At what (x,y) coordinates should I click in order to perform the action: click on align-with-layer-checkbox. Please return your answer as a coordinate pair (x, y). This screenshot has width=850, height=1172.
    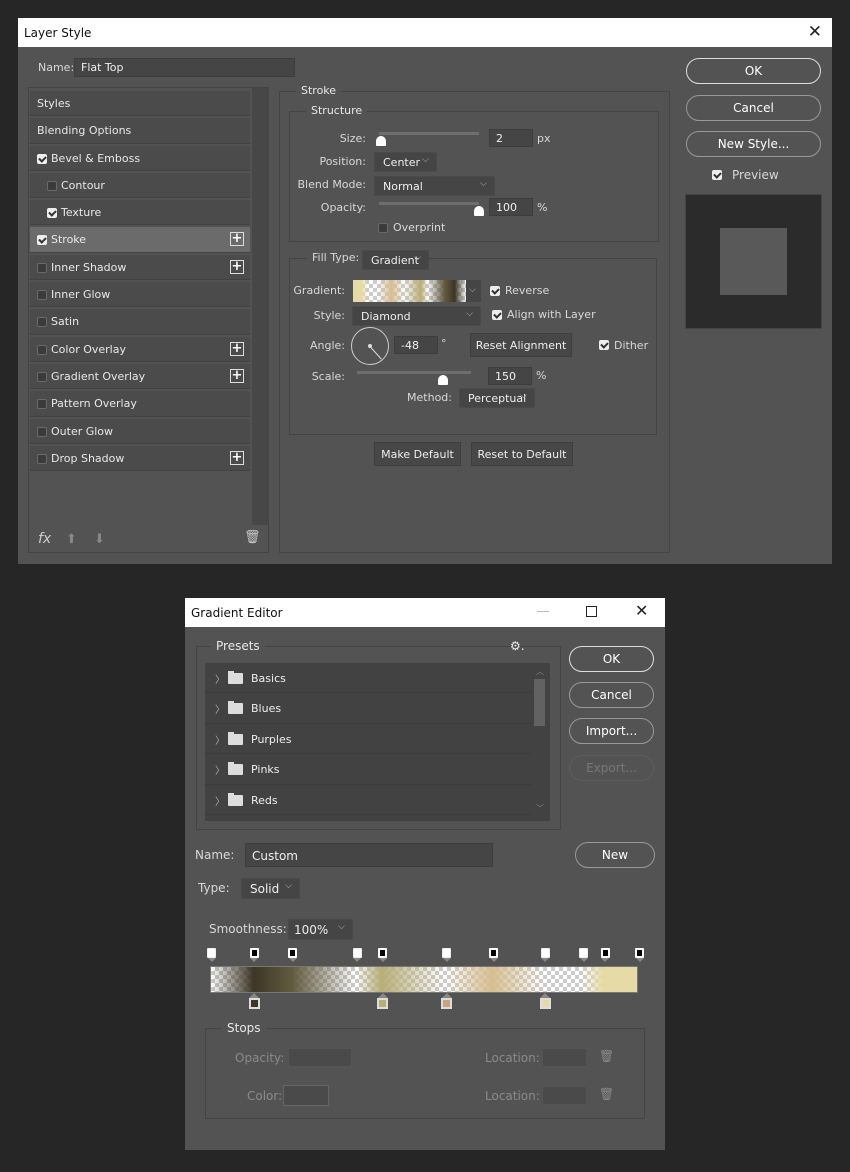
    Looking at the image, I should click on (497, 315).